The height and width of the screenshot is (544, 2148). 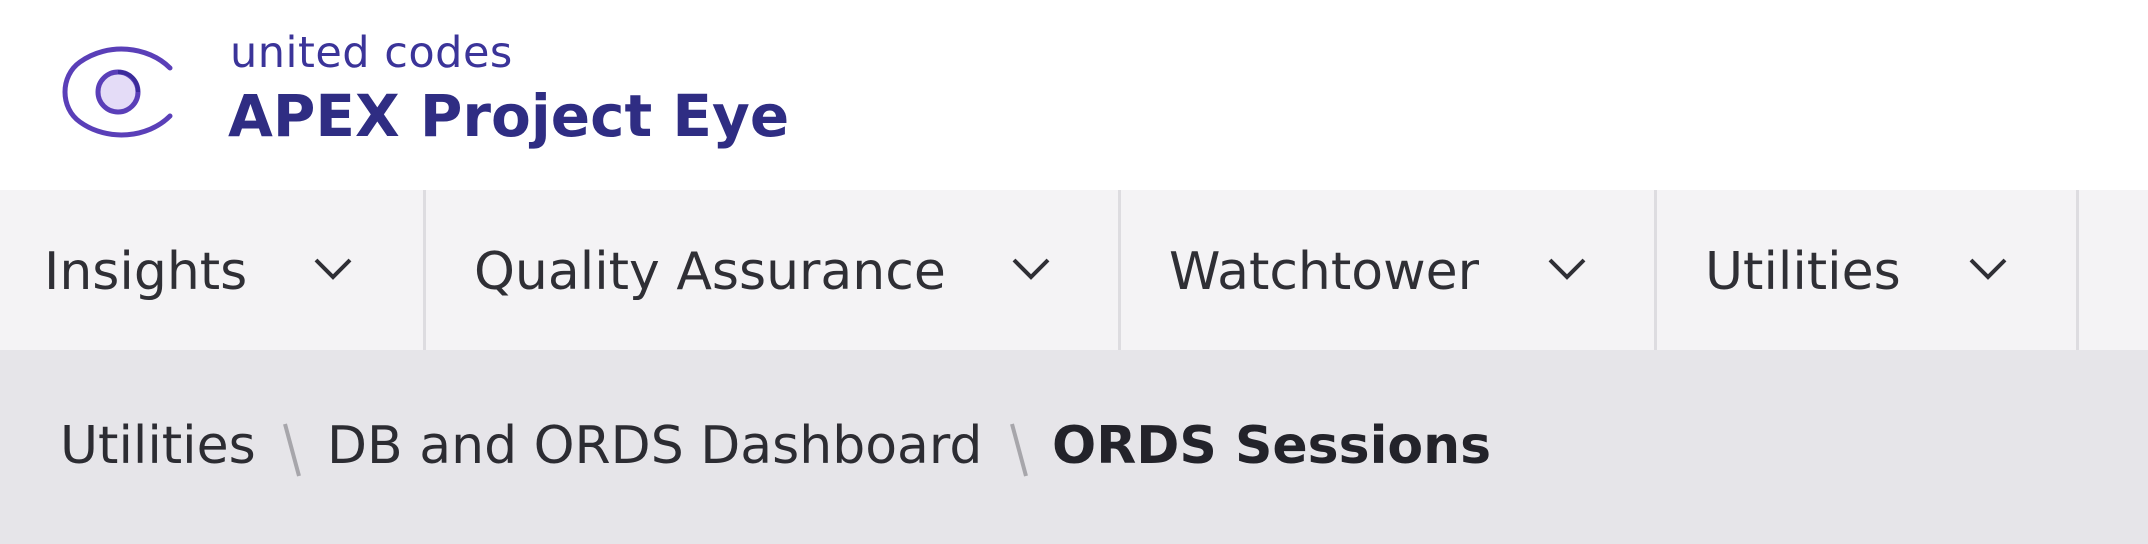 What do you see at coordinates (121, 92) in the screenshot?
I see `eye-icon` at bounding box center [121, 92].